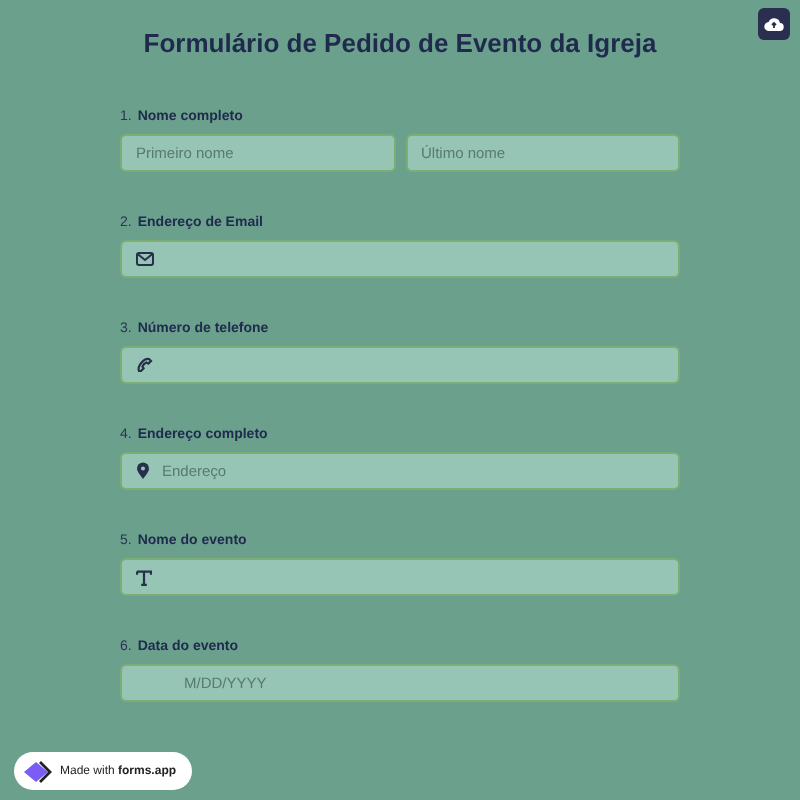  I want to click on text-icon, so click(144, 577).